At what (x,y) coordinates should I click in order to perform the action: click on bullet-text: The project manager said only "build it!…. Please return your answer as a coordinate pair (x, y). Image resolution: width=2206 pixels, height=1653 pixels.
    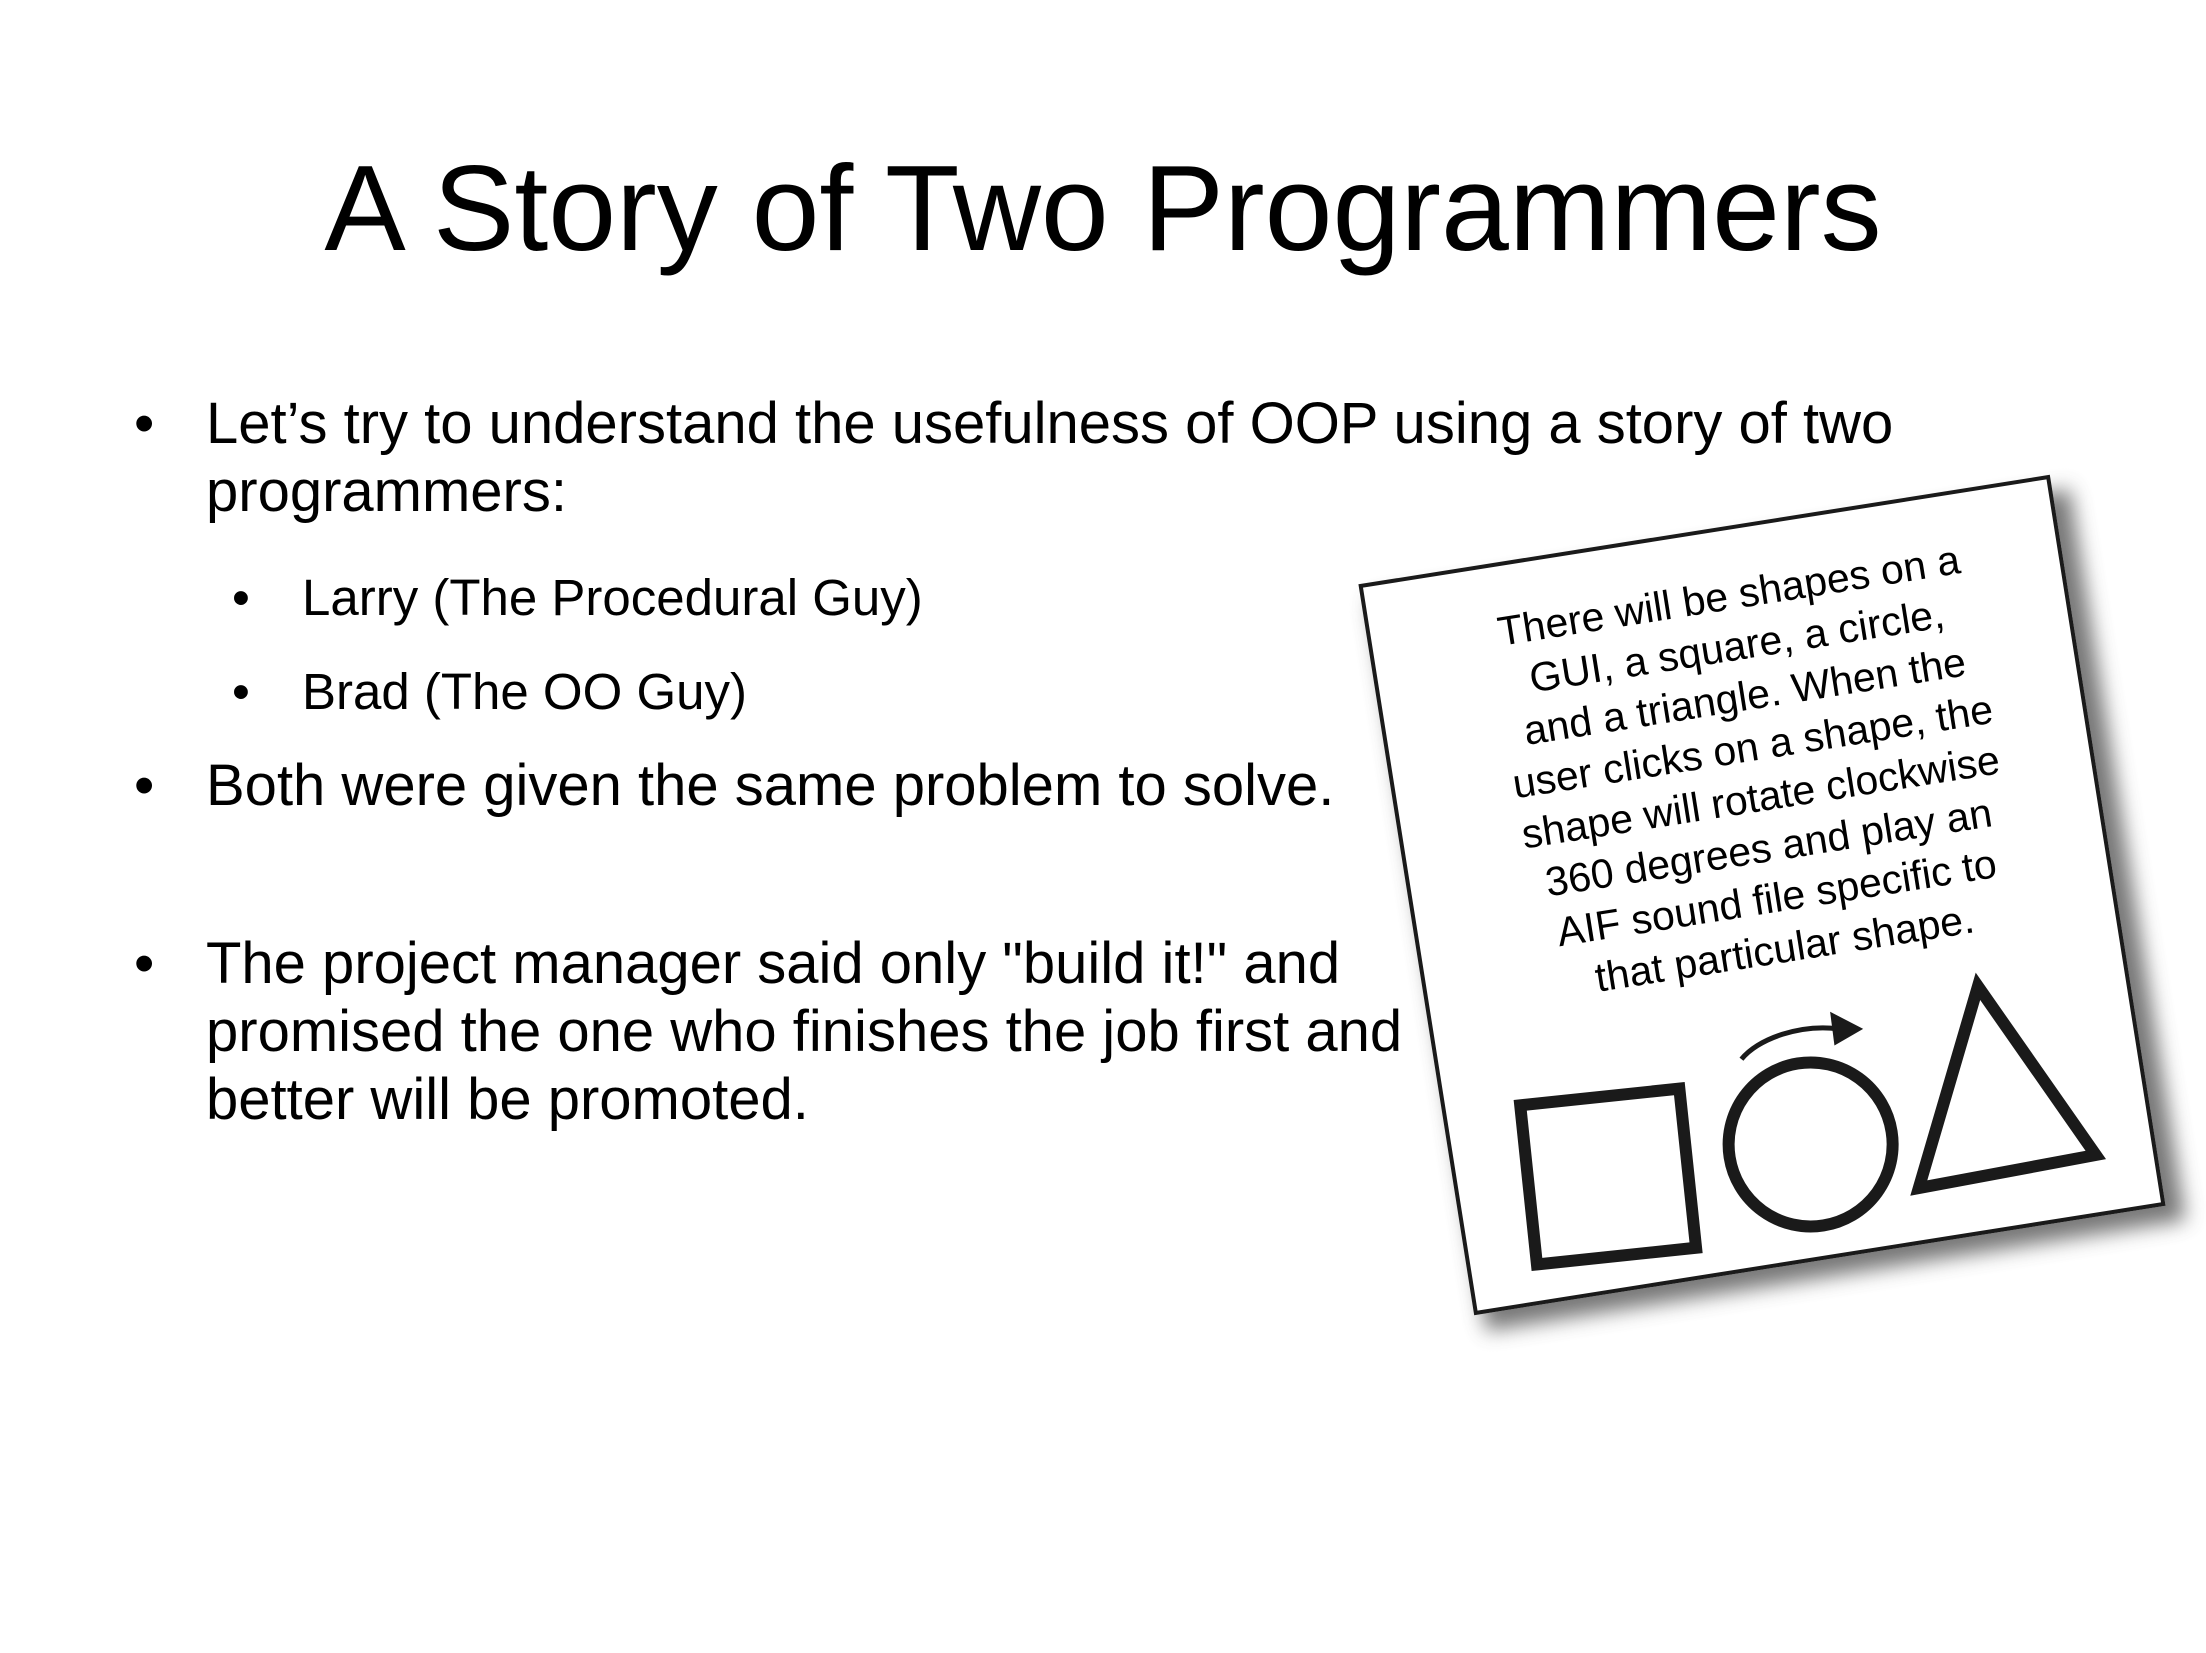
    Looking at the image, I should click on (804, 1031).